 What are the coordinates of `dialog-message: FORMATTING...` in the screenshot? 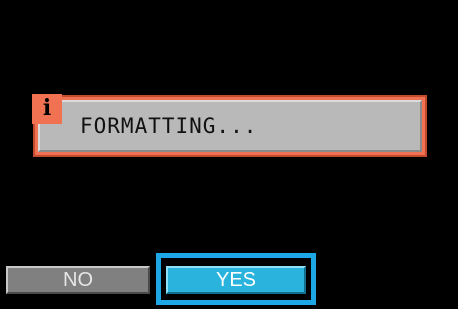 It's located at (169, 126).